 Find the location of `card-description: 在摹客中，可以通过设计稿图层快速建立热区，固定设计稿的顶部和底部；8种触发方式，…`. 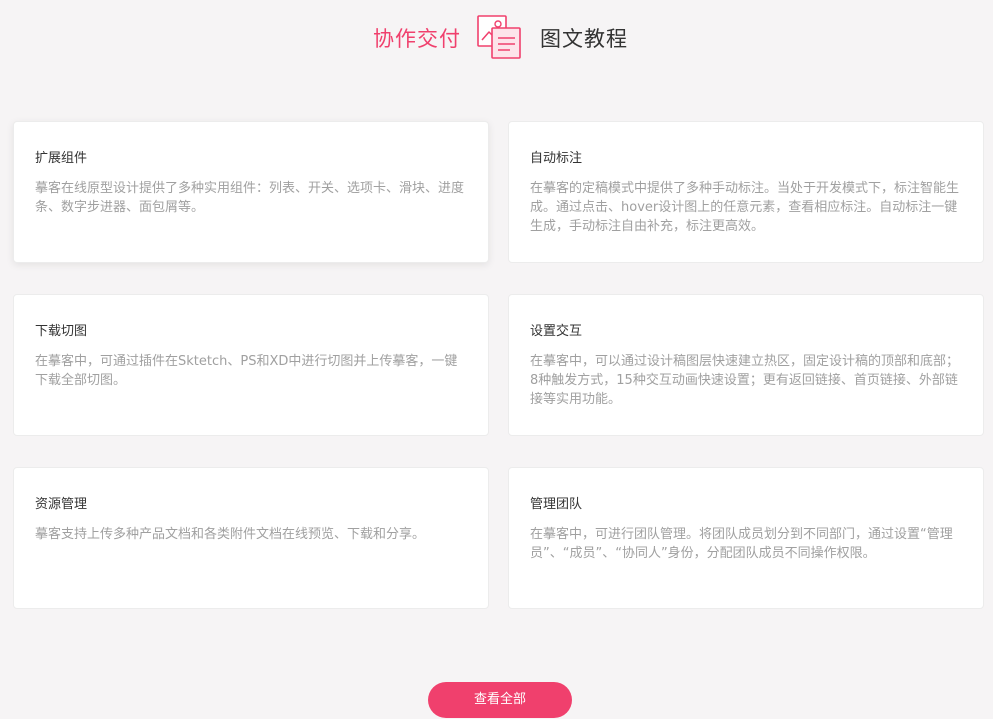

card-description: 在摹客中，可以通过设计稿图层快速建立热区，固定设计稿的顶部和底部；8种触发方式，… is located at coordinates (745, 380).